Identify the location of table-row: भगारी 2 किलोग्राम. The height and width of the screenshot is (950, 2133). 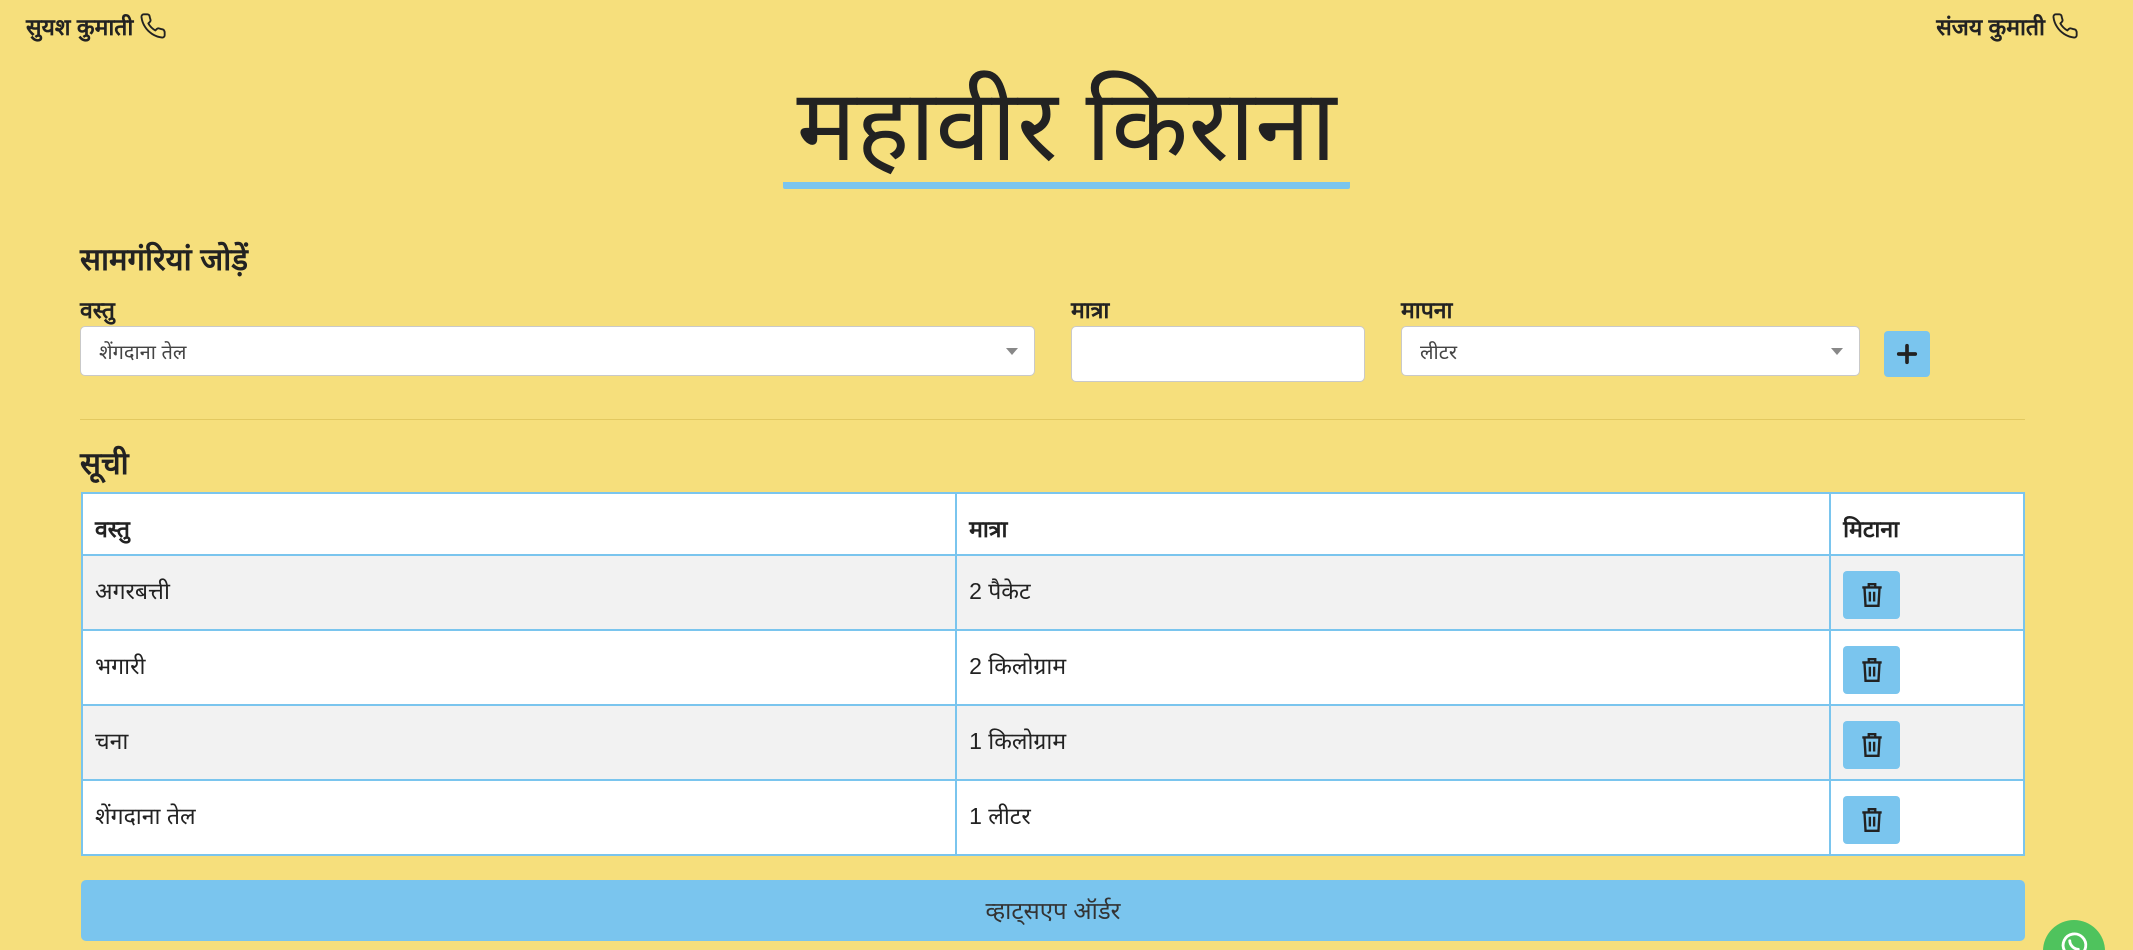
(1052, 667).